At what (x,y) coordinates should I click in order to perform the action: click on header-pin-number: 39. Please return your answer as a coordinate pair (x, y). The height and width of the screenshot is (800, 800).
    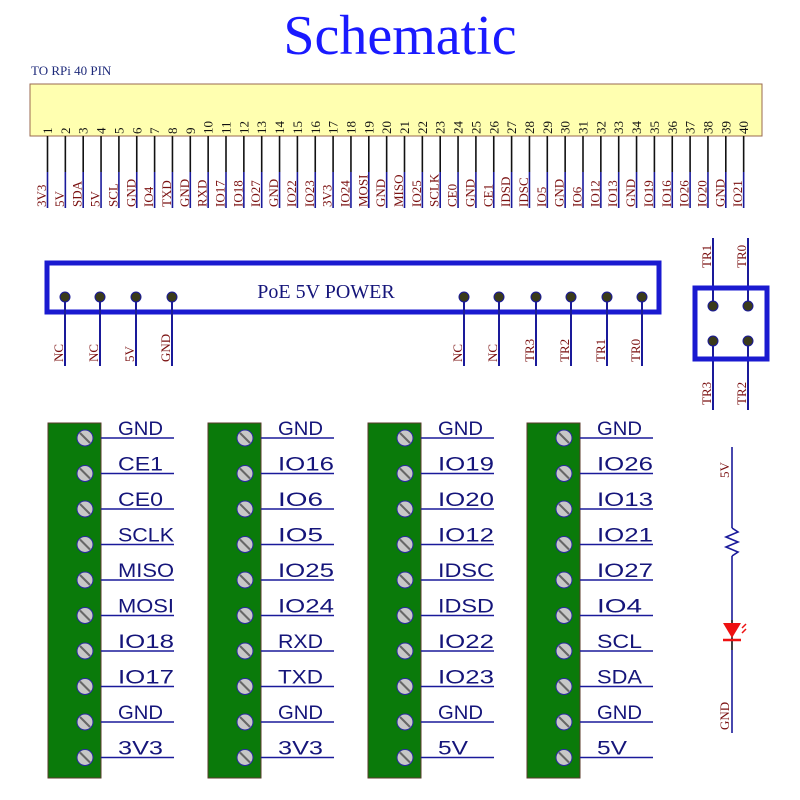
    Looking at the image, I should click on (725, 127).